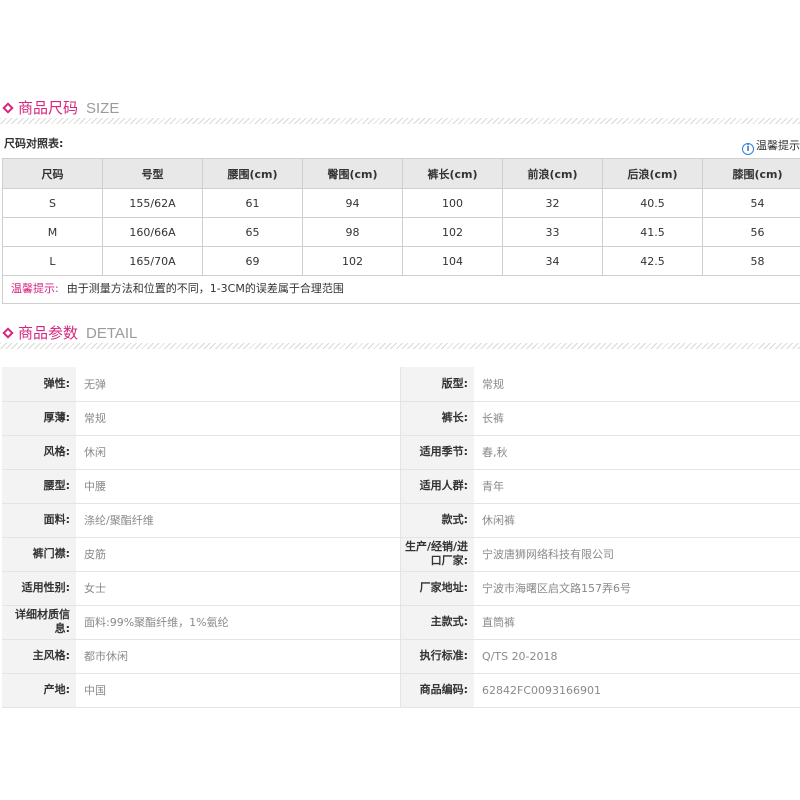  I want to click on detail-key: 主款式:, so click(437, 622).